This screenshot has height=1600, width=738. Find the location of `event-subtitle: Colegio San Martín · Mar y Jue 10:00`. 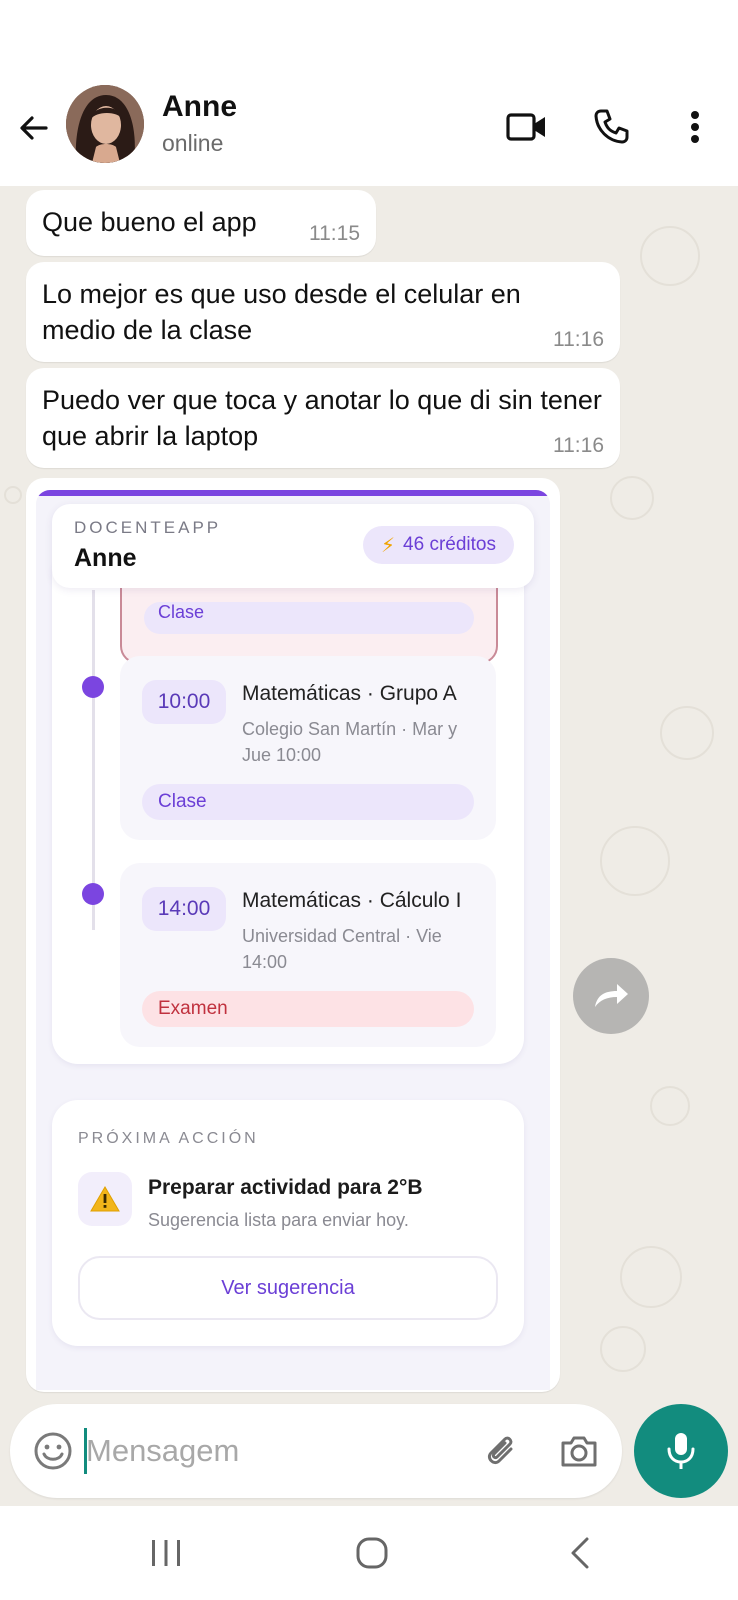

event-subtitle: Colegio San Martín · Mar y Jue 10:00 is located at coordinates (350, 742).